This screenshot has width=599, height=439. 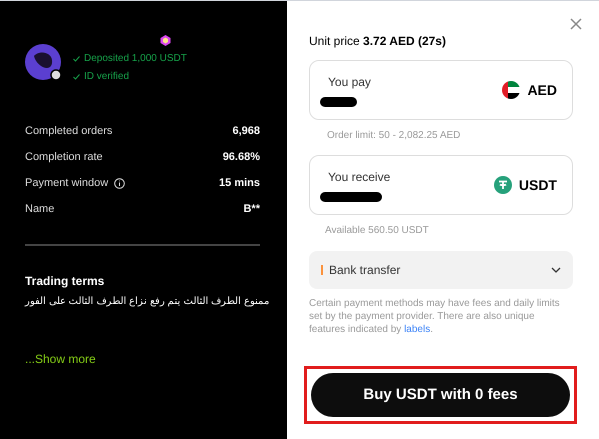 I want to click on amount-field: You pay AED, so click(x=441, y=90).